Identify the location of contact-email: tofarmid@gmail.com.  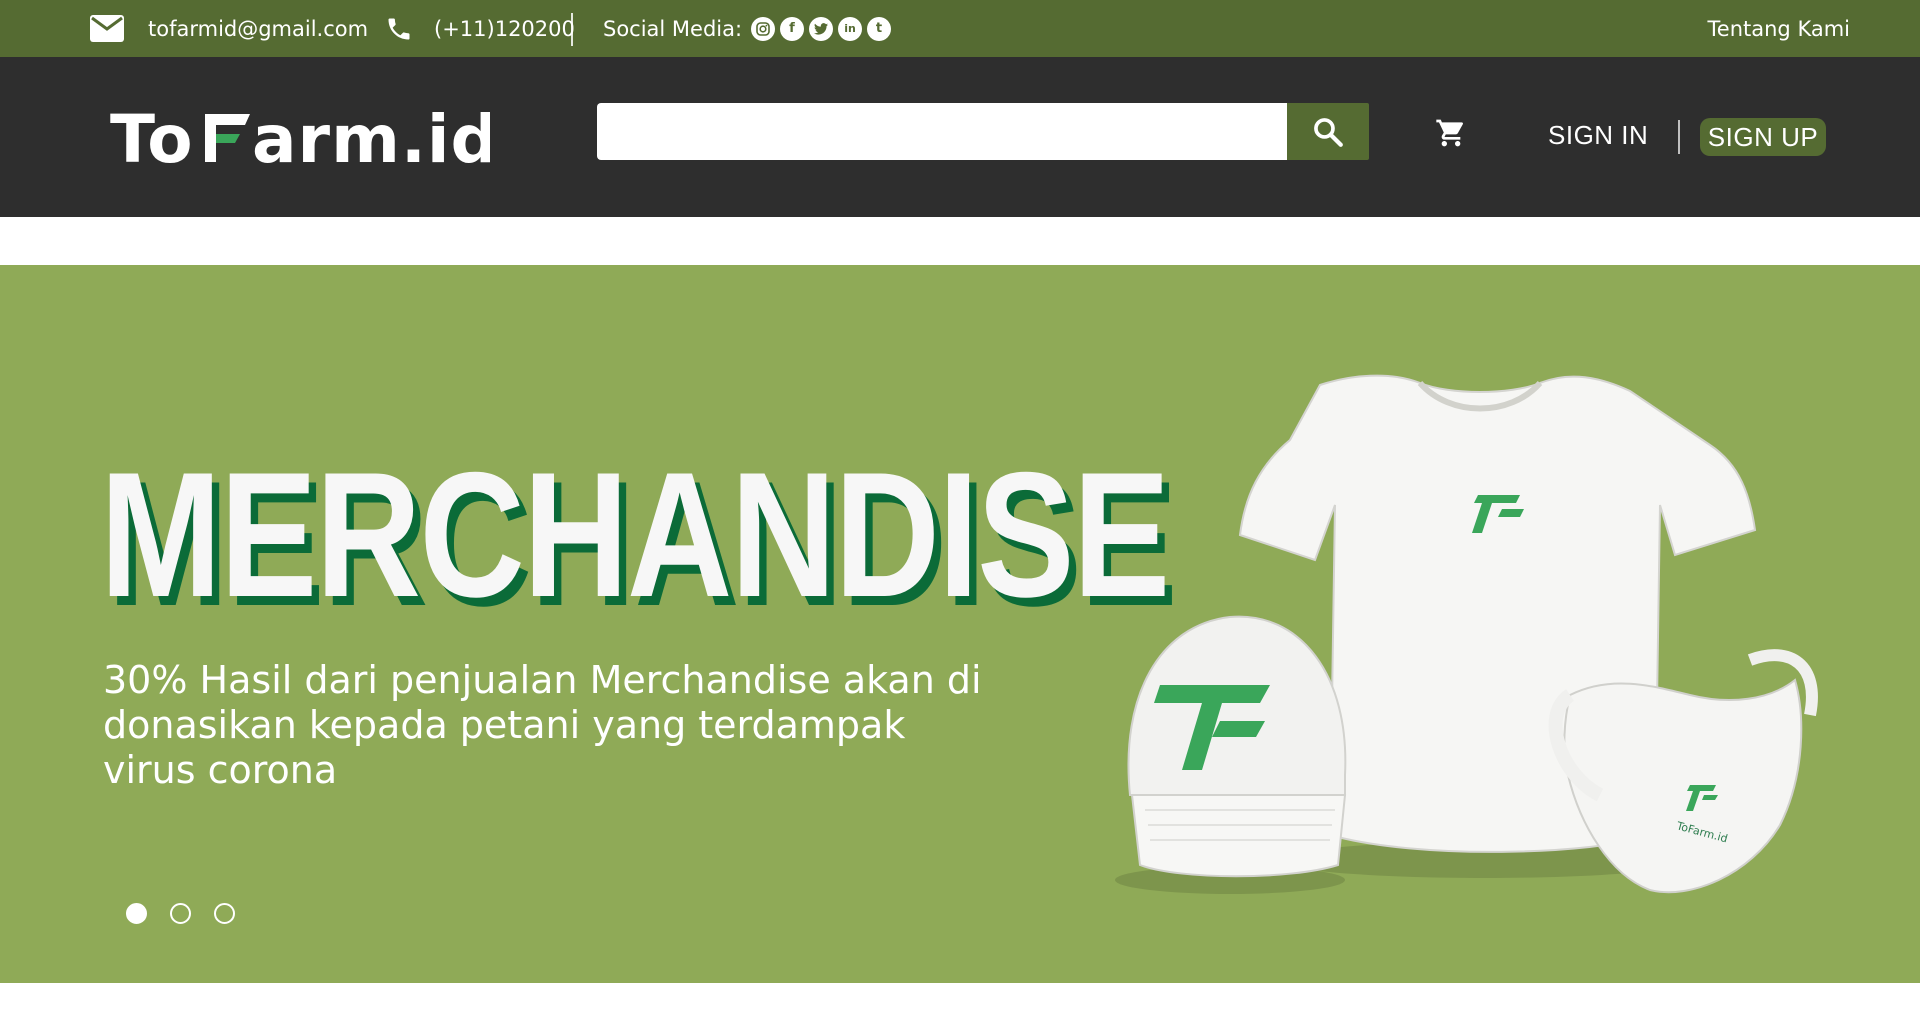
(258, 28).